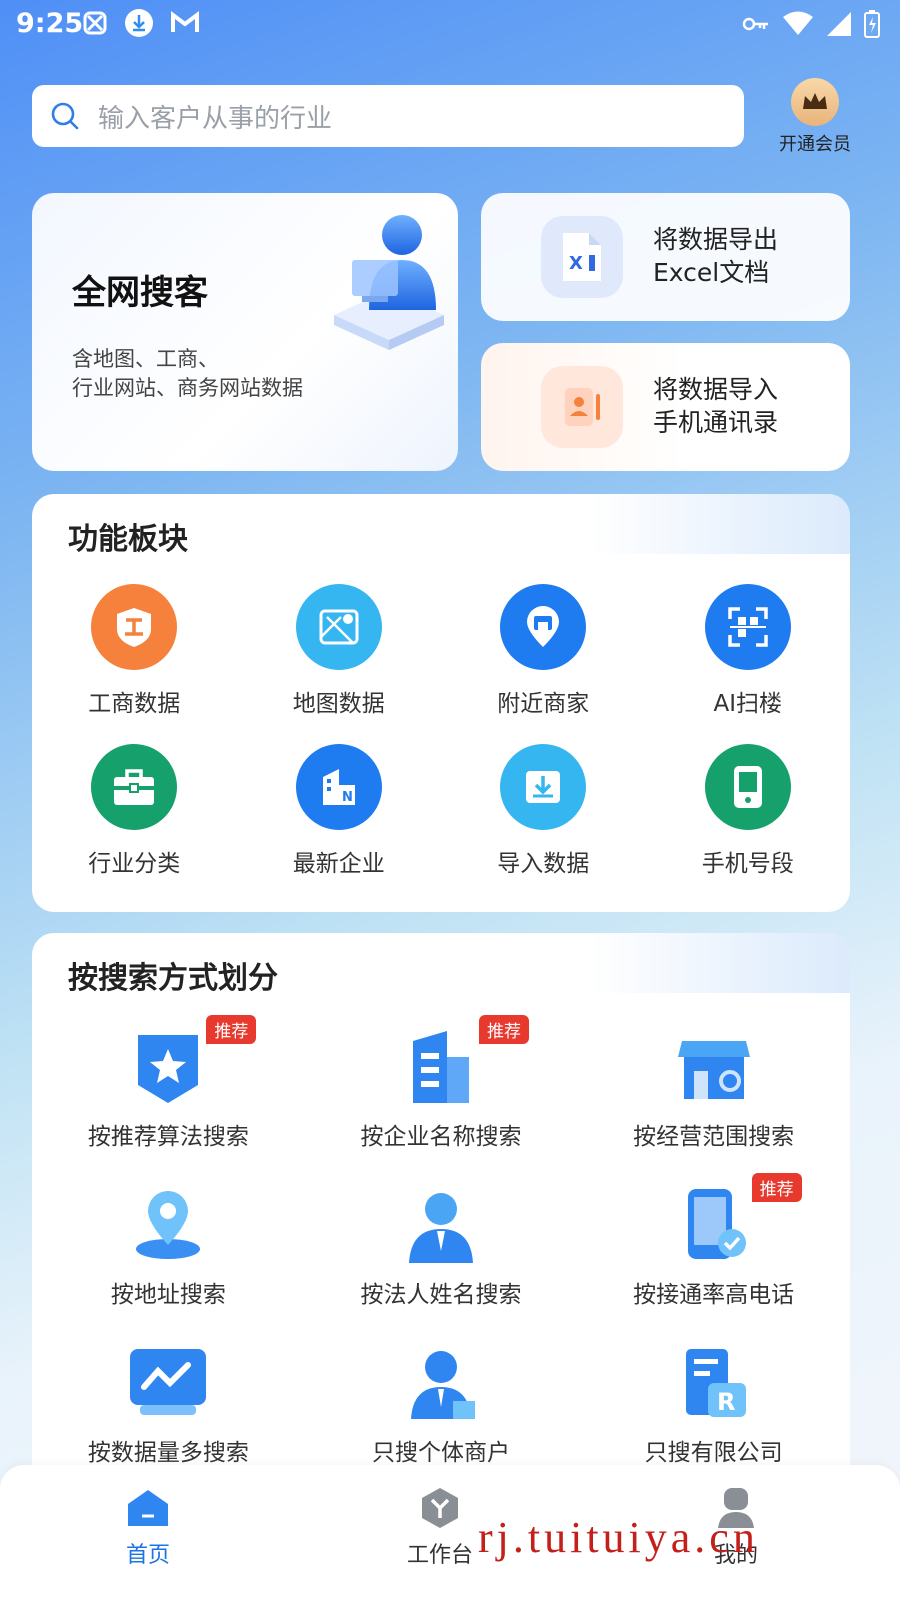 This screenshot has height=1600, width=900. Describe the element at coordinates (872, 24) in the screenshot. I see `battery-icon` at that location.